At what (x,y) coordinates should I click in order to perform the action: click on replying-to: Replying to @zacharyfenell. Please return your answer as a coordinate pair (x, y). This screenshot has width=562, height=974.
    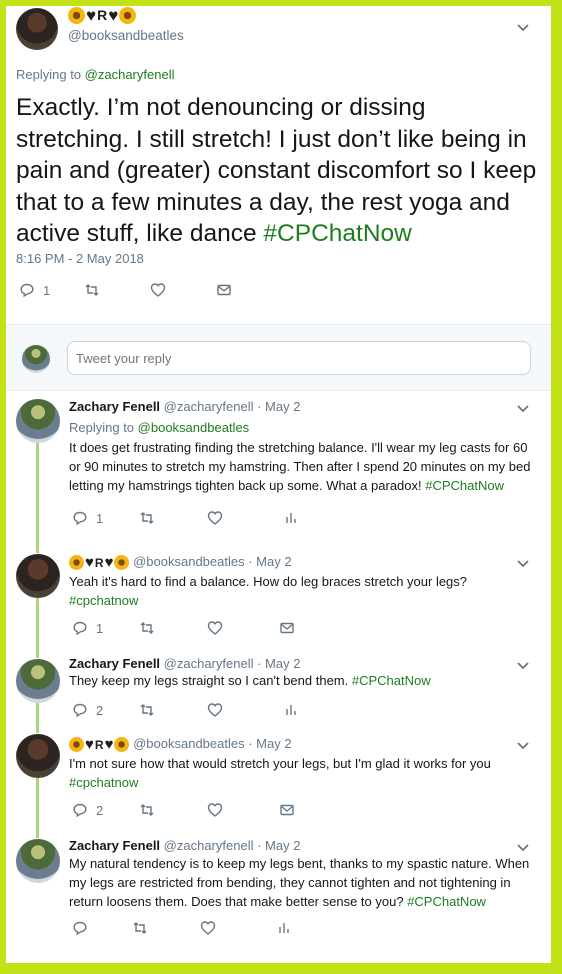
    Looking at the image, I should click on (95, 74).